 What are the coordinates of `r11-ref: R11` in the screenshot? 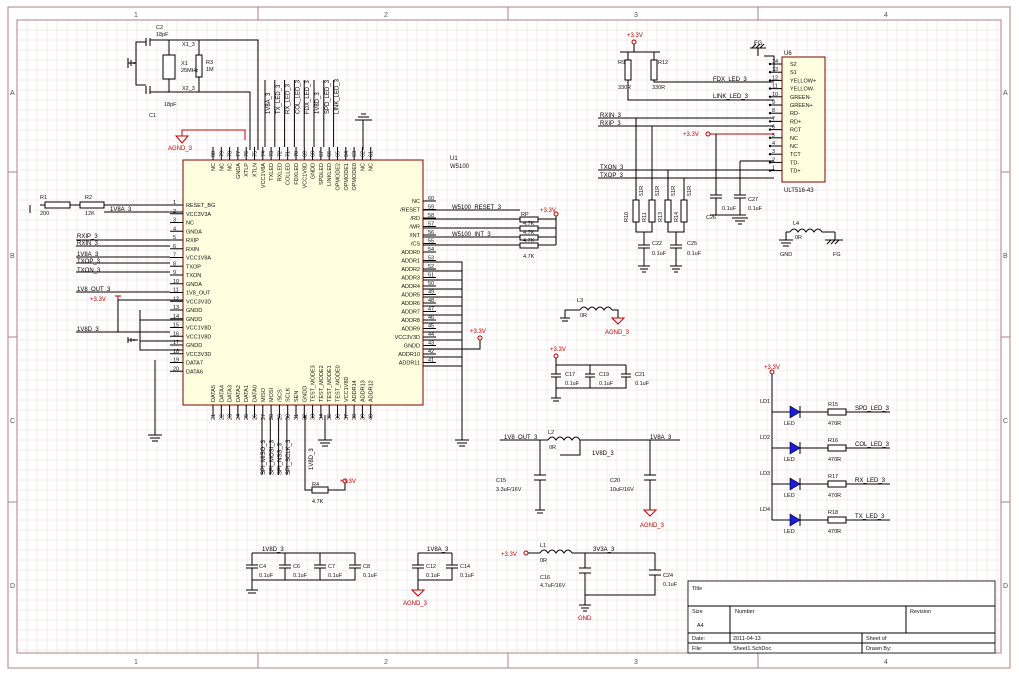 It's located at (645, 217).